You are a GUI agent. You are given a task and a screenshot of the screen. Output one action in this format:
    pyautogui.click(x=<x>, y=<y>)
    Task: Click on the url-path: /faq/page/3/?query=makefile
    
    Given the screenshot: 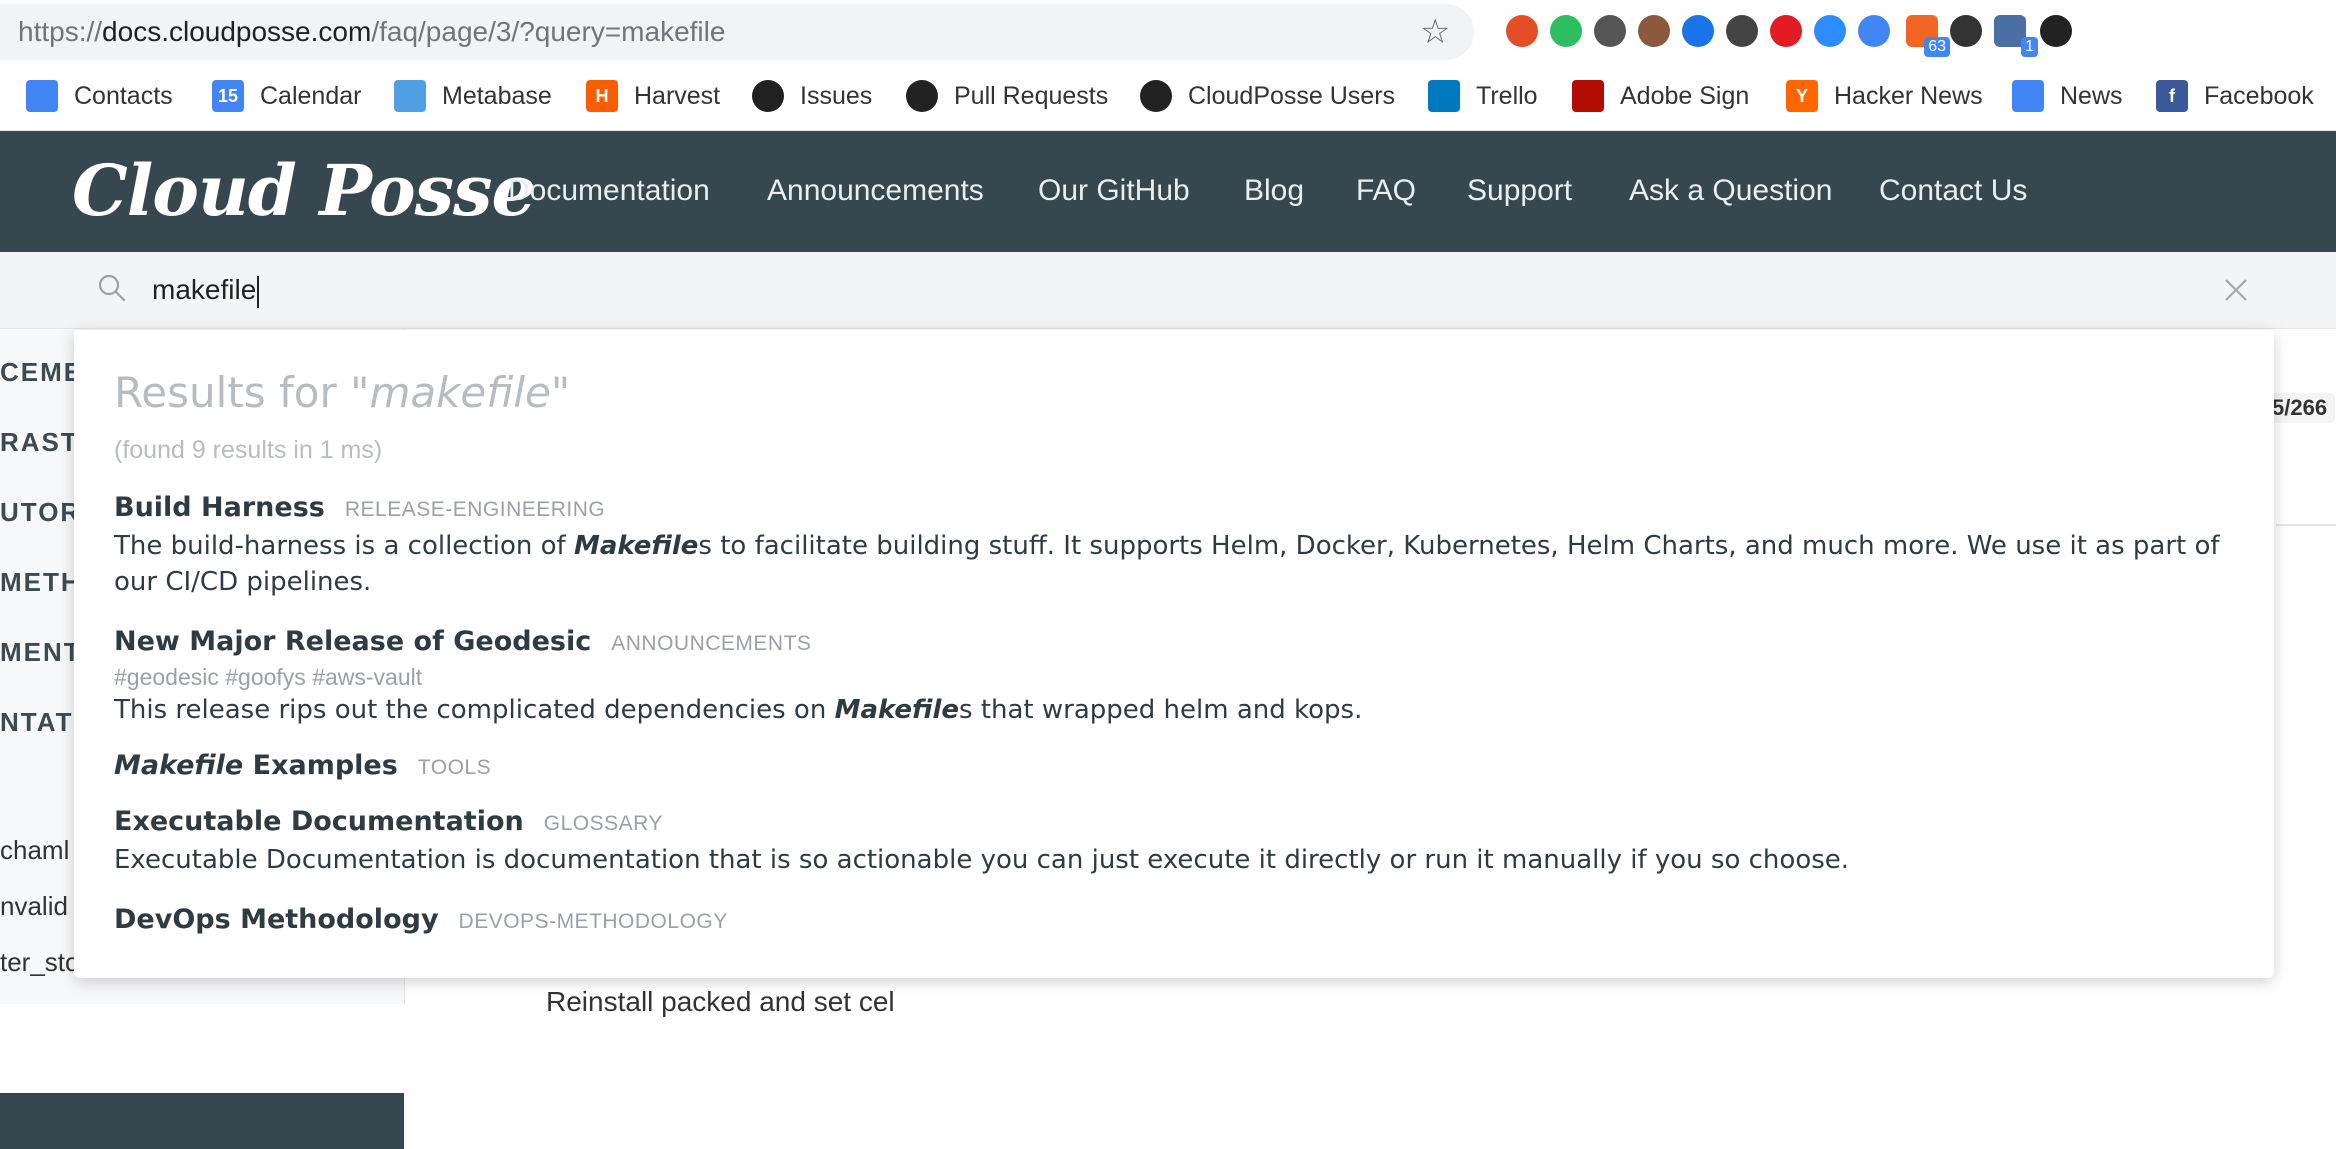 What is the action you would take?
    pyautogui.click(x=548, y=31)
    